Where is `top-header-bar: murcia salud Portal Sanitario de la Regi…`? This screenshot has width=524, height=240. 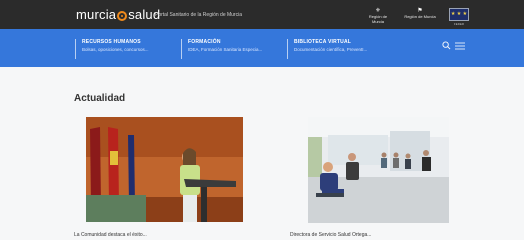
top-header-bar: murcia salud Portal Sanitario de la Regi… is located at coordinates (262, 14).